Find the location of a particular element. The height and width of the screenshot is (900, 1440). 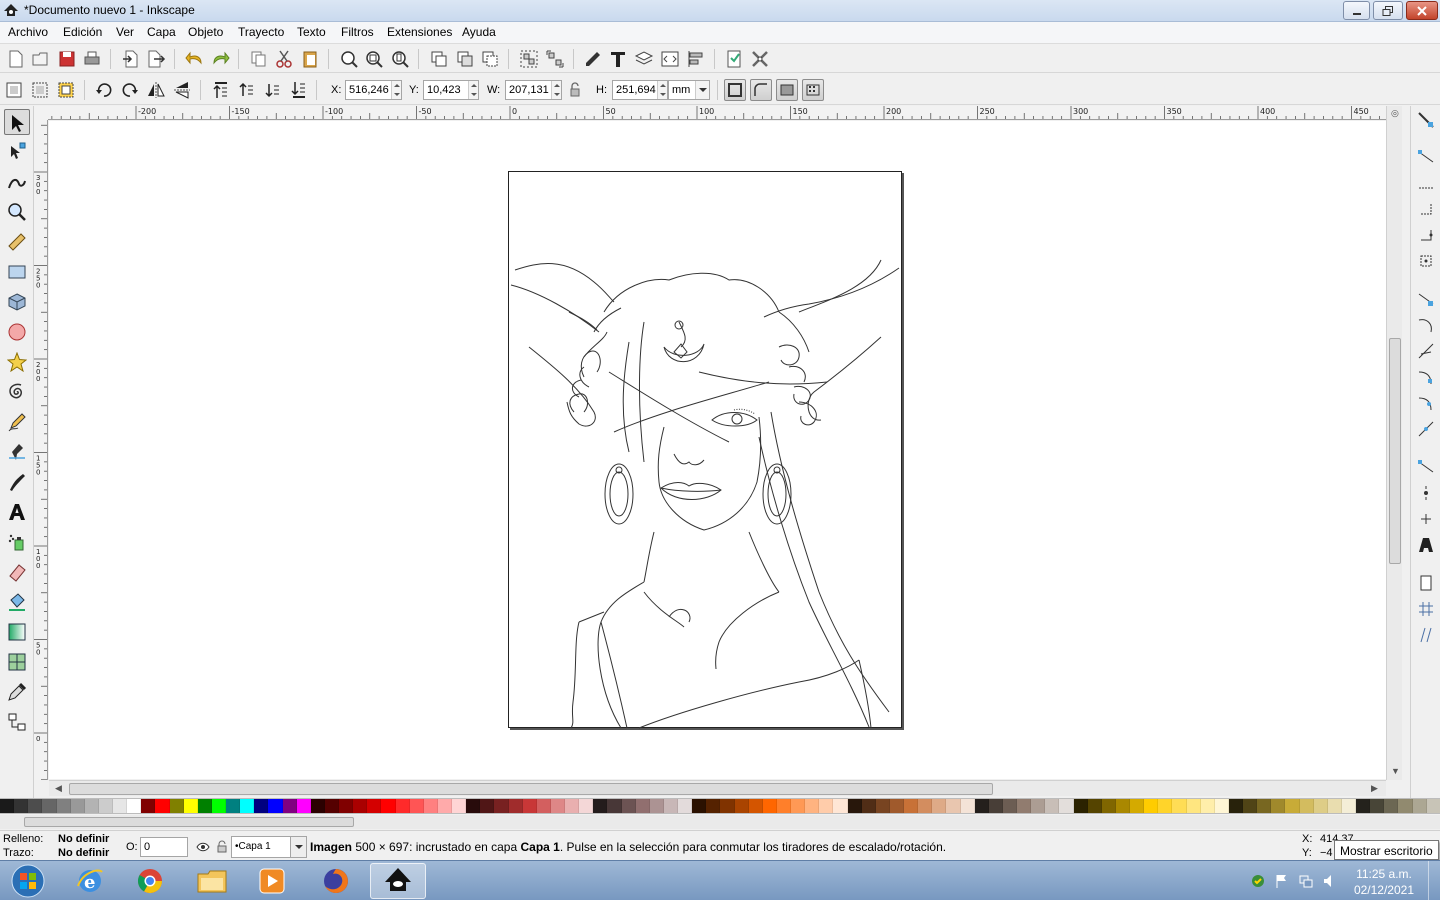

minimize-button is located at coordinates (1356, 10).